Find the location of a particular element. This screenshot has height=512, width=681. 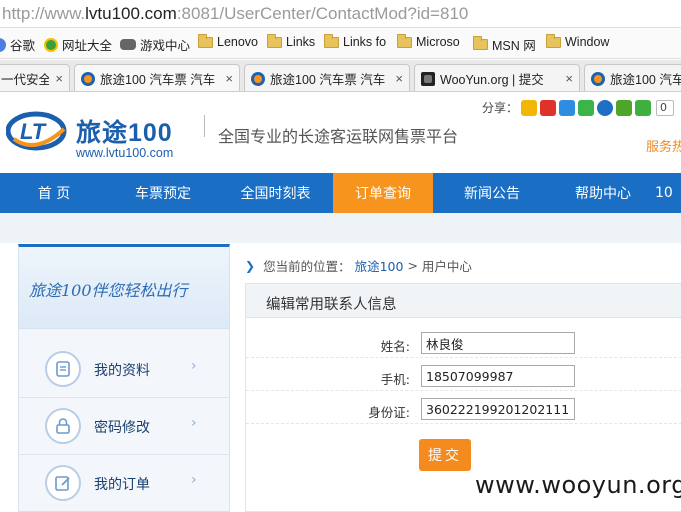

bookmark-msn: MSN 网 is located at coordinates (504, 44).